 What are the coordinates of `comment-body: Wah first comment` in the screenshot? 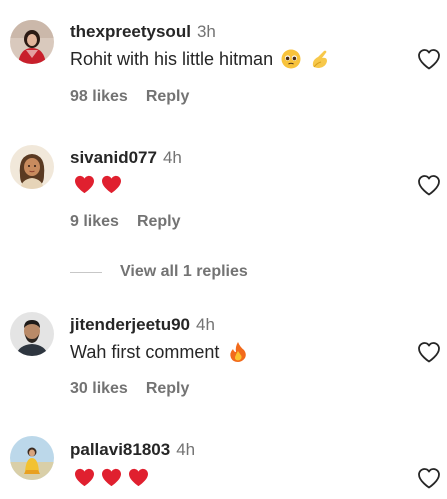 It's located at (145, 351).